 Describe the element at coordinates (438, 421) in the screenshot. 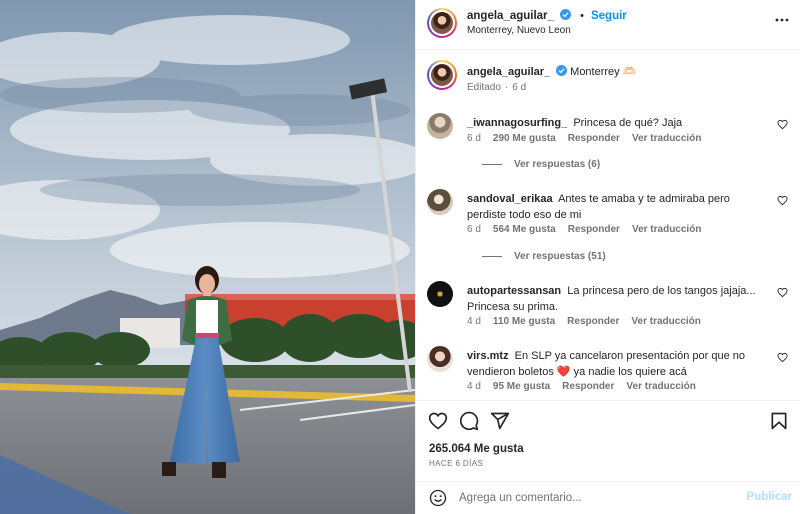

I see `heart-icon` at that location.